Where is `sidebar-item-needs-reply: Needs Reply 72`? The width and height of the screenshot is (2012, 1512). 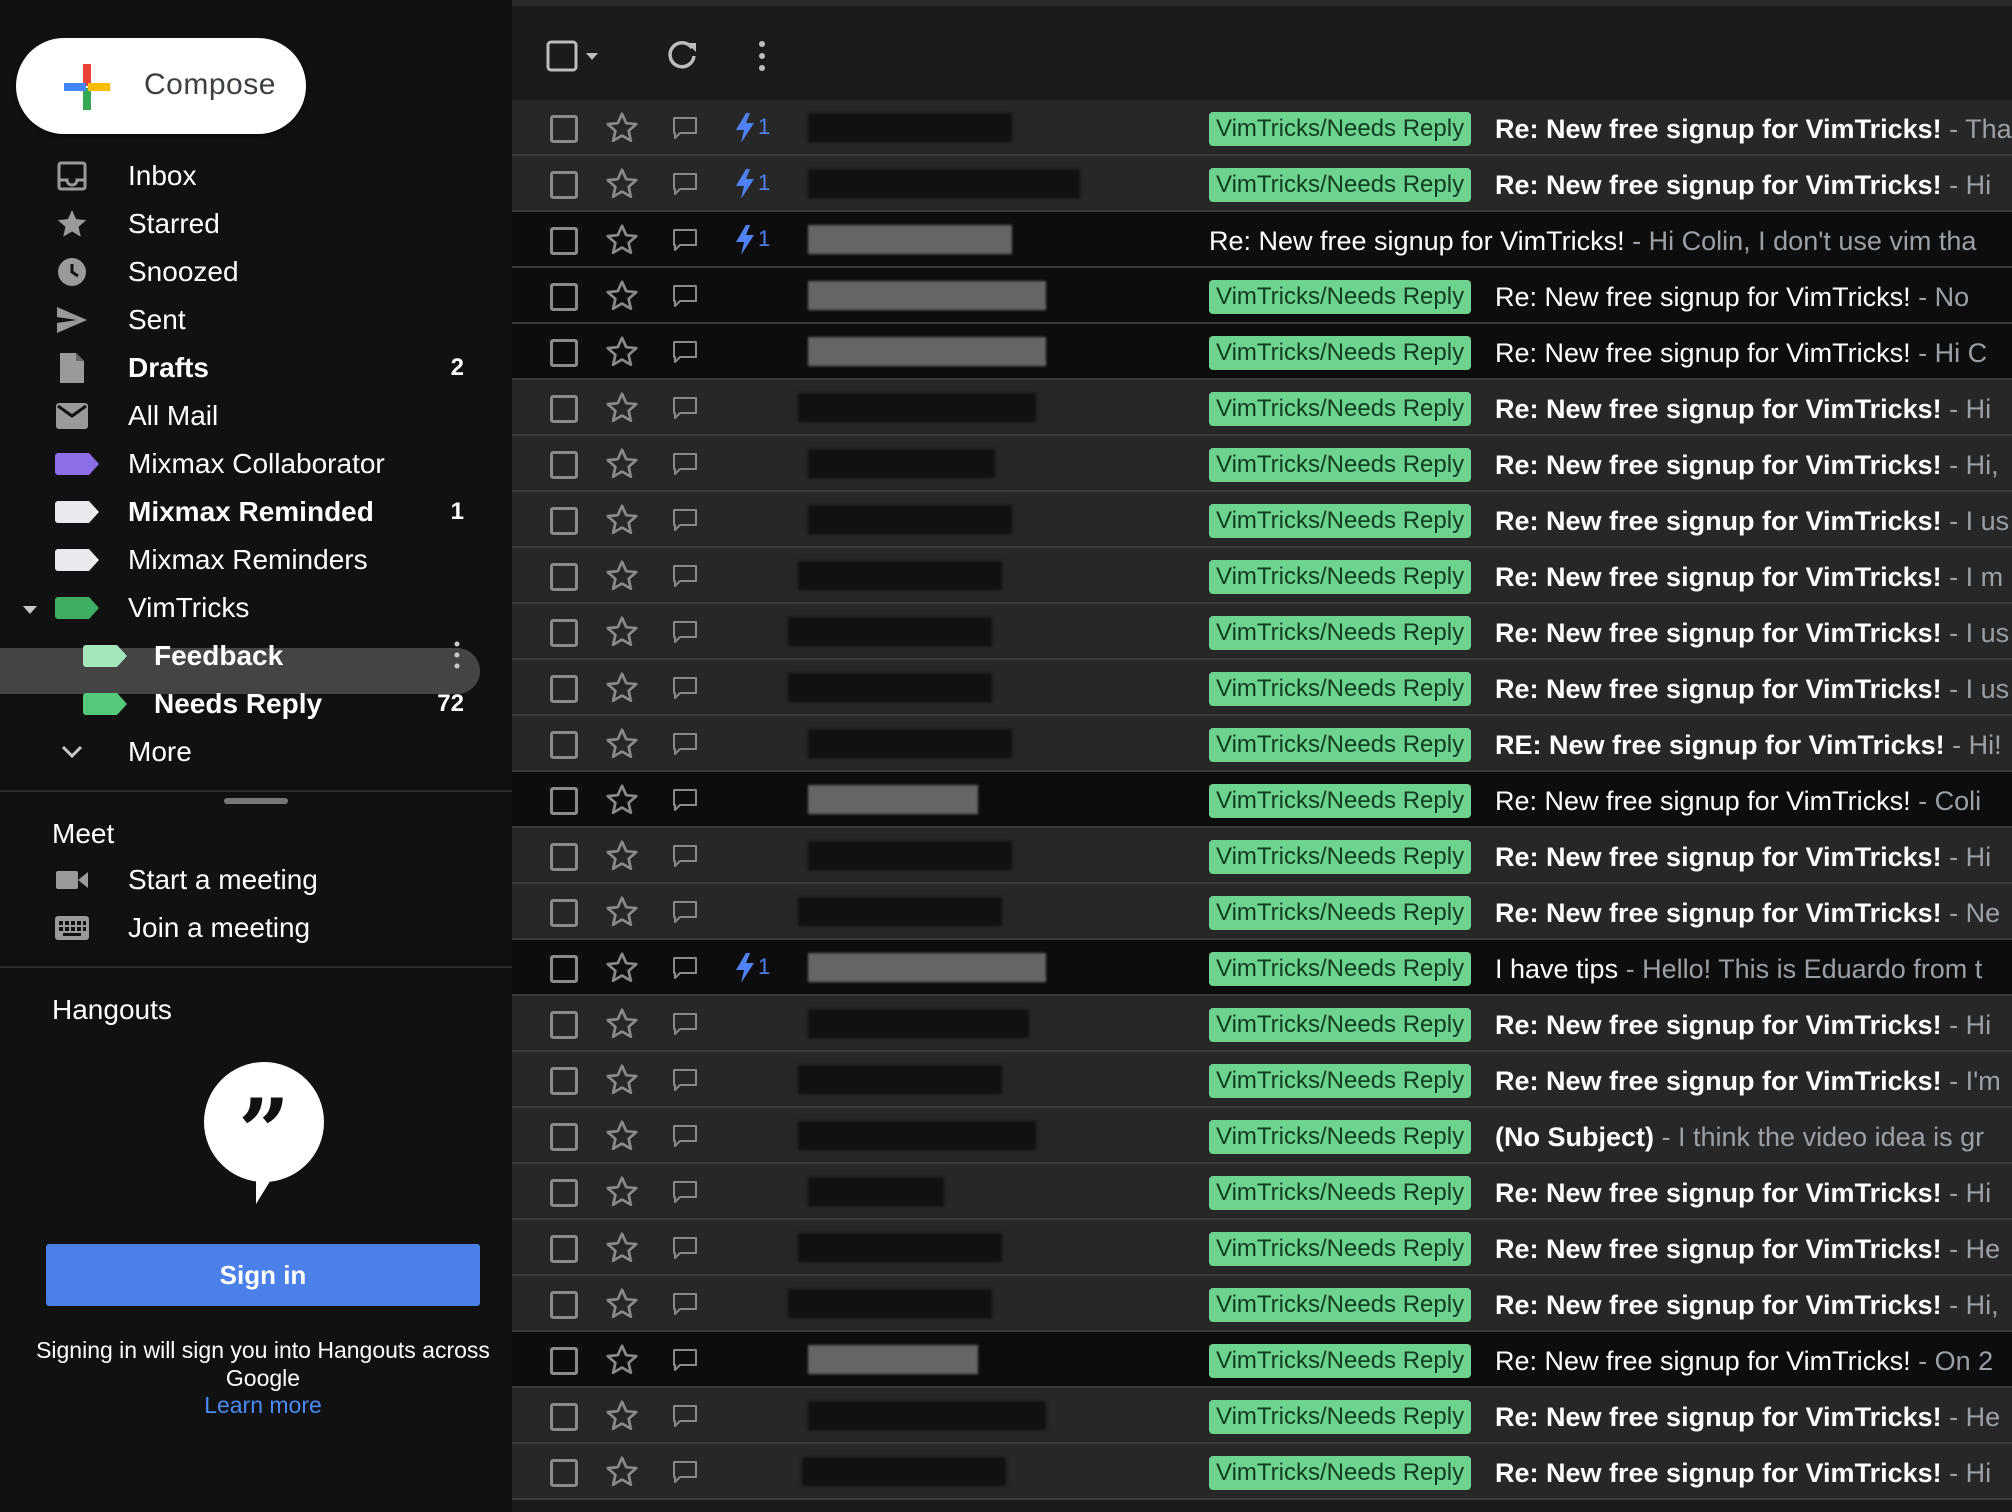 sidebar-item-needs-reply: Needs Reply 72 is located at coordinates (240, 704).